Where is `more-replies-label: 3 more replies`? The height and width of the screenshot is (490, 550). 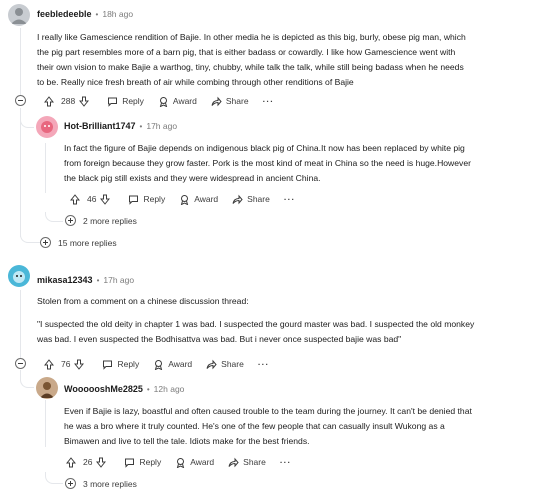 more-replies-label: 3 more replies is located at coordinates (110, 483).